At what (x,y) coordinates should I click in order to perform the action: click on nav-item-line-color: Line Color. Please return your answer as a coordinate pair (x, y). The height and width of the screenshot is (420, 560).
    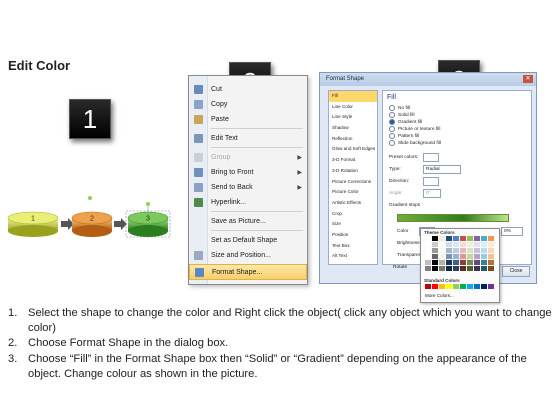
    Looking at the image, I should click on (353, 107).